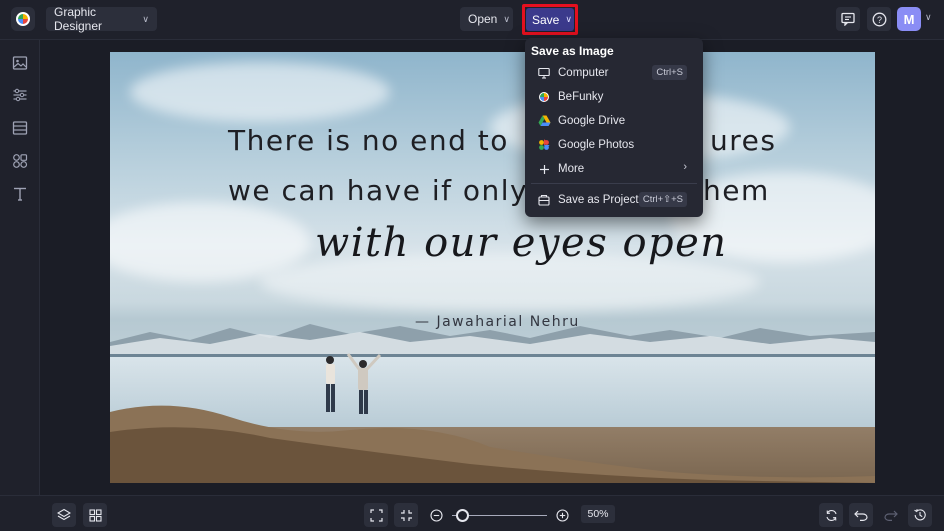 This screenshot has width=944, height=531. What do you see at coordinates (20, 95) in the screenshot?
I see `customize-sliders-icon` at bounding box center [20, 95].